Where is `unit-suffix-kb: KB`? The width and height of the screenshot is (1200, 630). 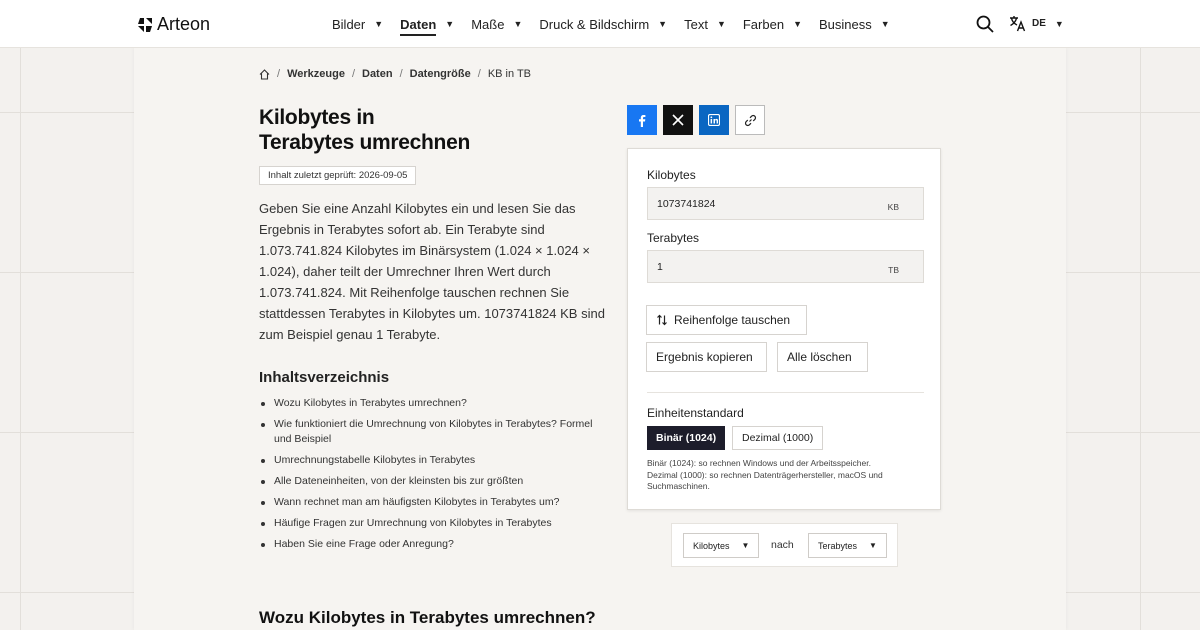
unit-suffix-kb: KB is located at coordinates (893, 207).